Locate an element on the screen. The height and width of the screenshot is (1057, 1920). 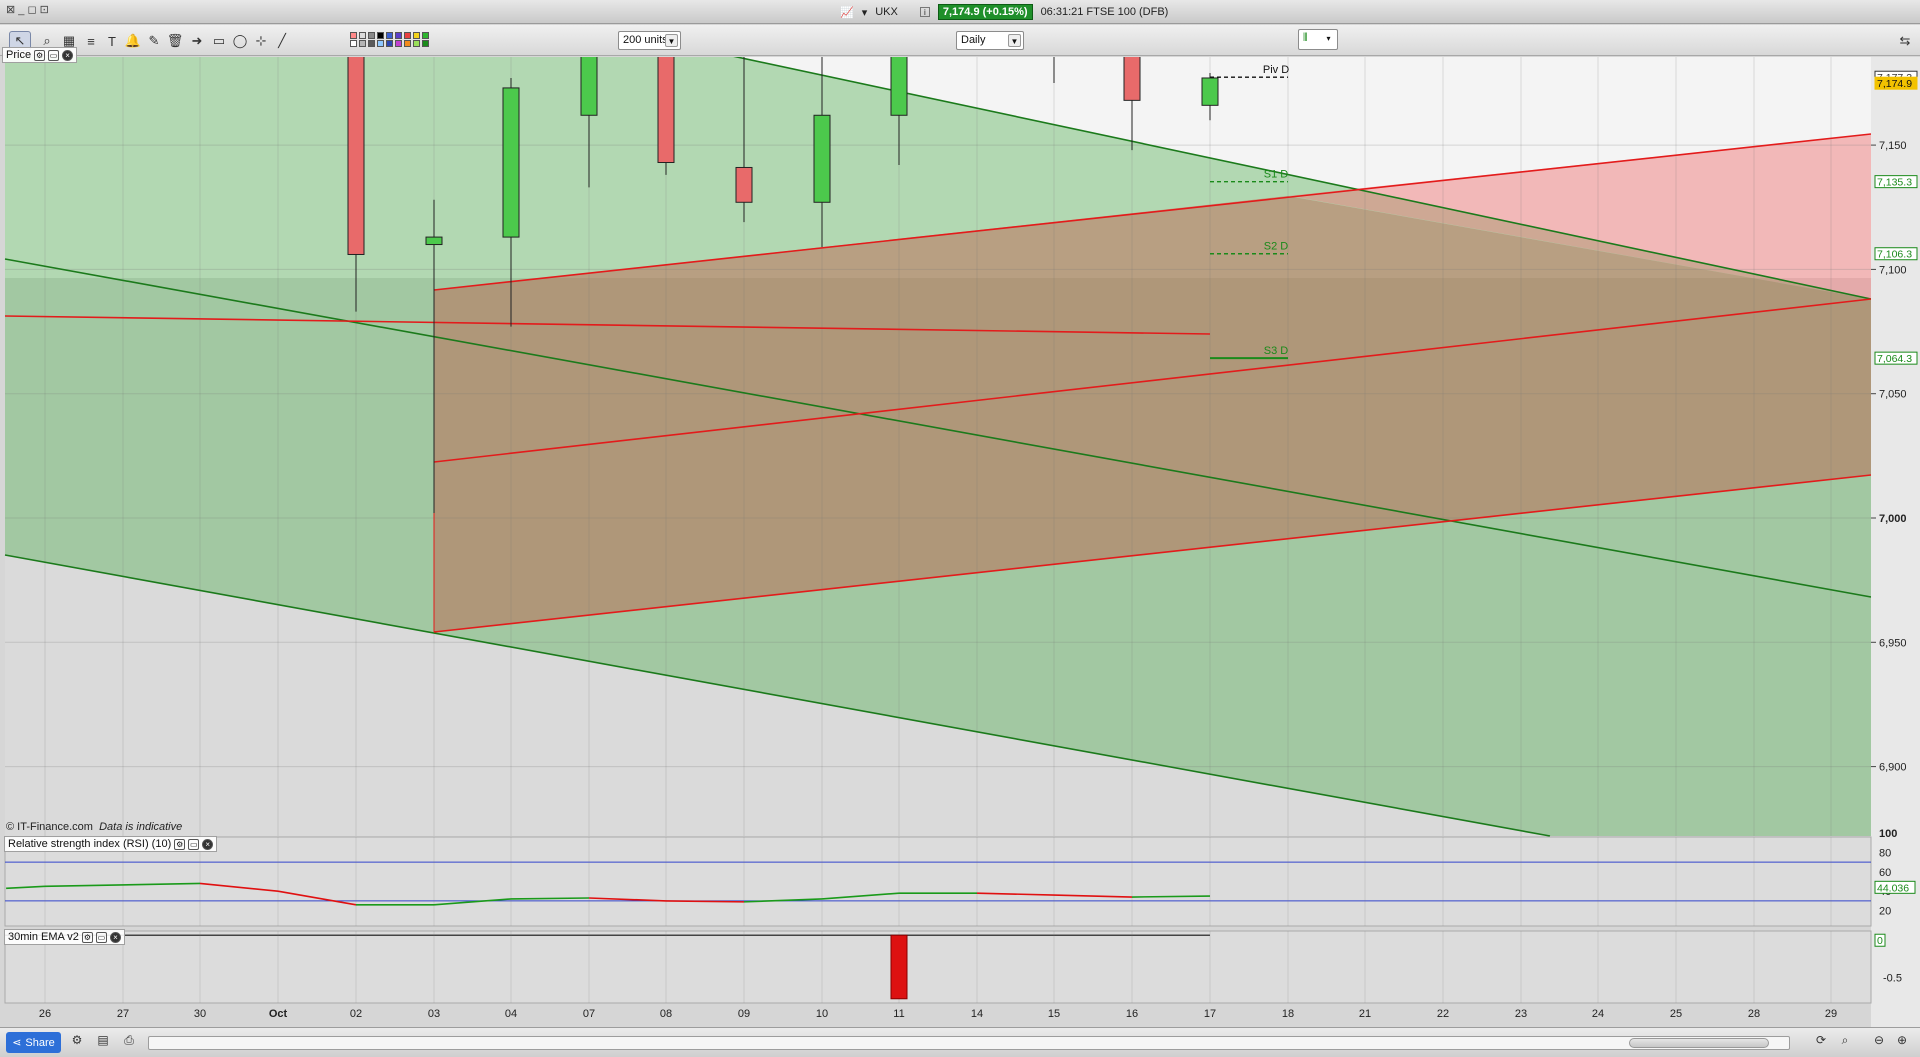
share-button: ⋖ Share is located at coordinates (33, 1042).